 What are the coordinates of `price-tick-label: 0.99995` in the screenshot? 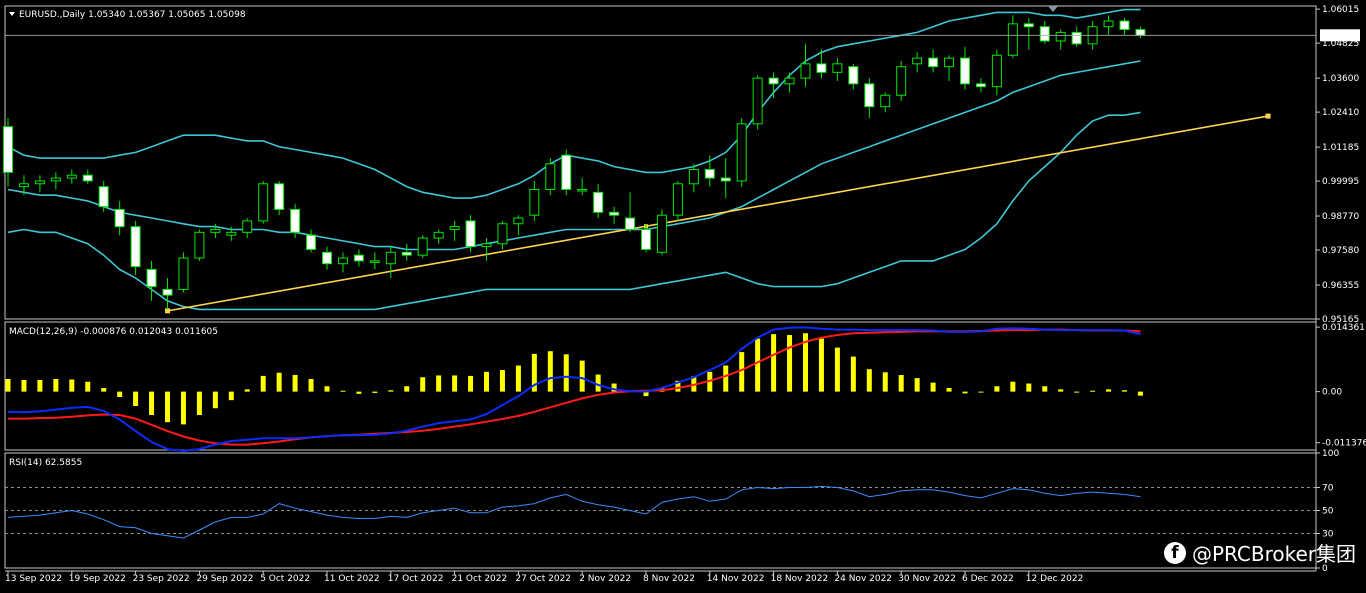 It's located at (1340, 182).